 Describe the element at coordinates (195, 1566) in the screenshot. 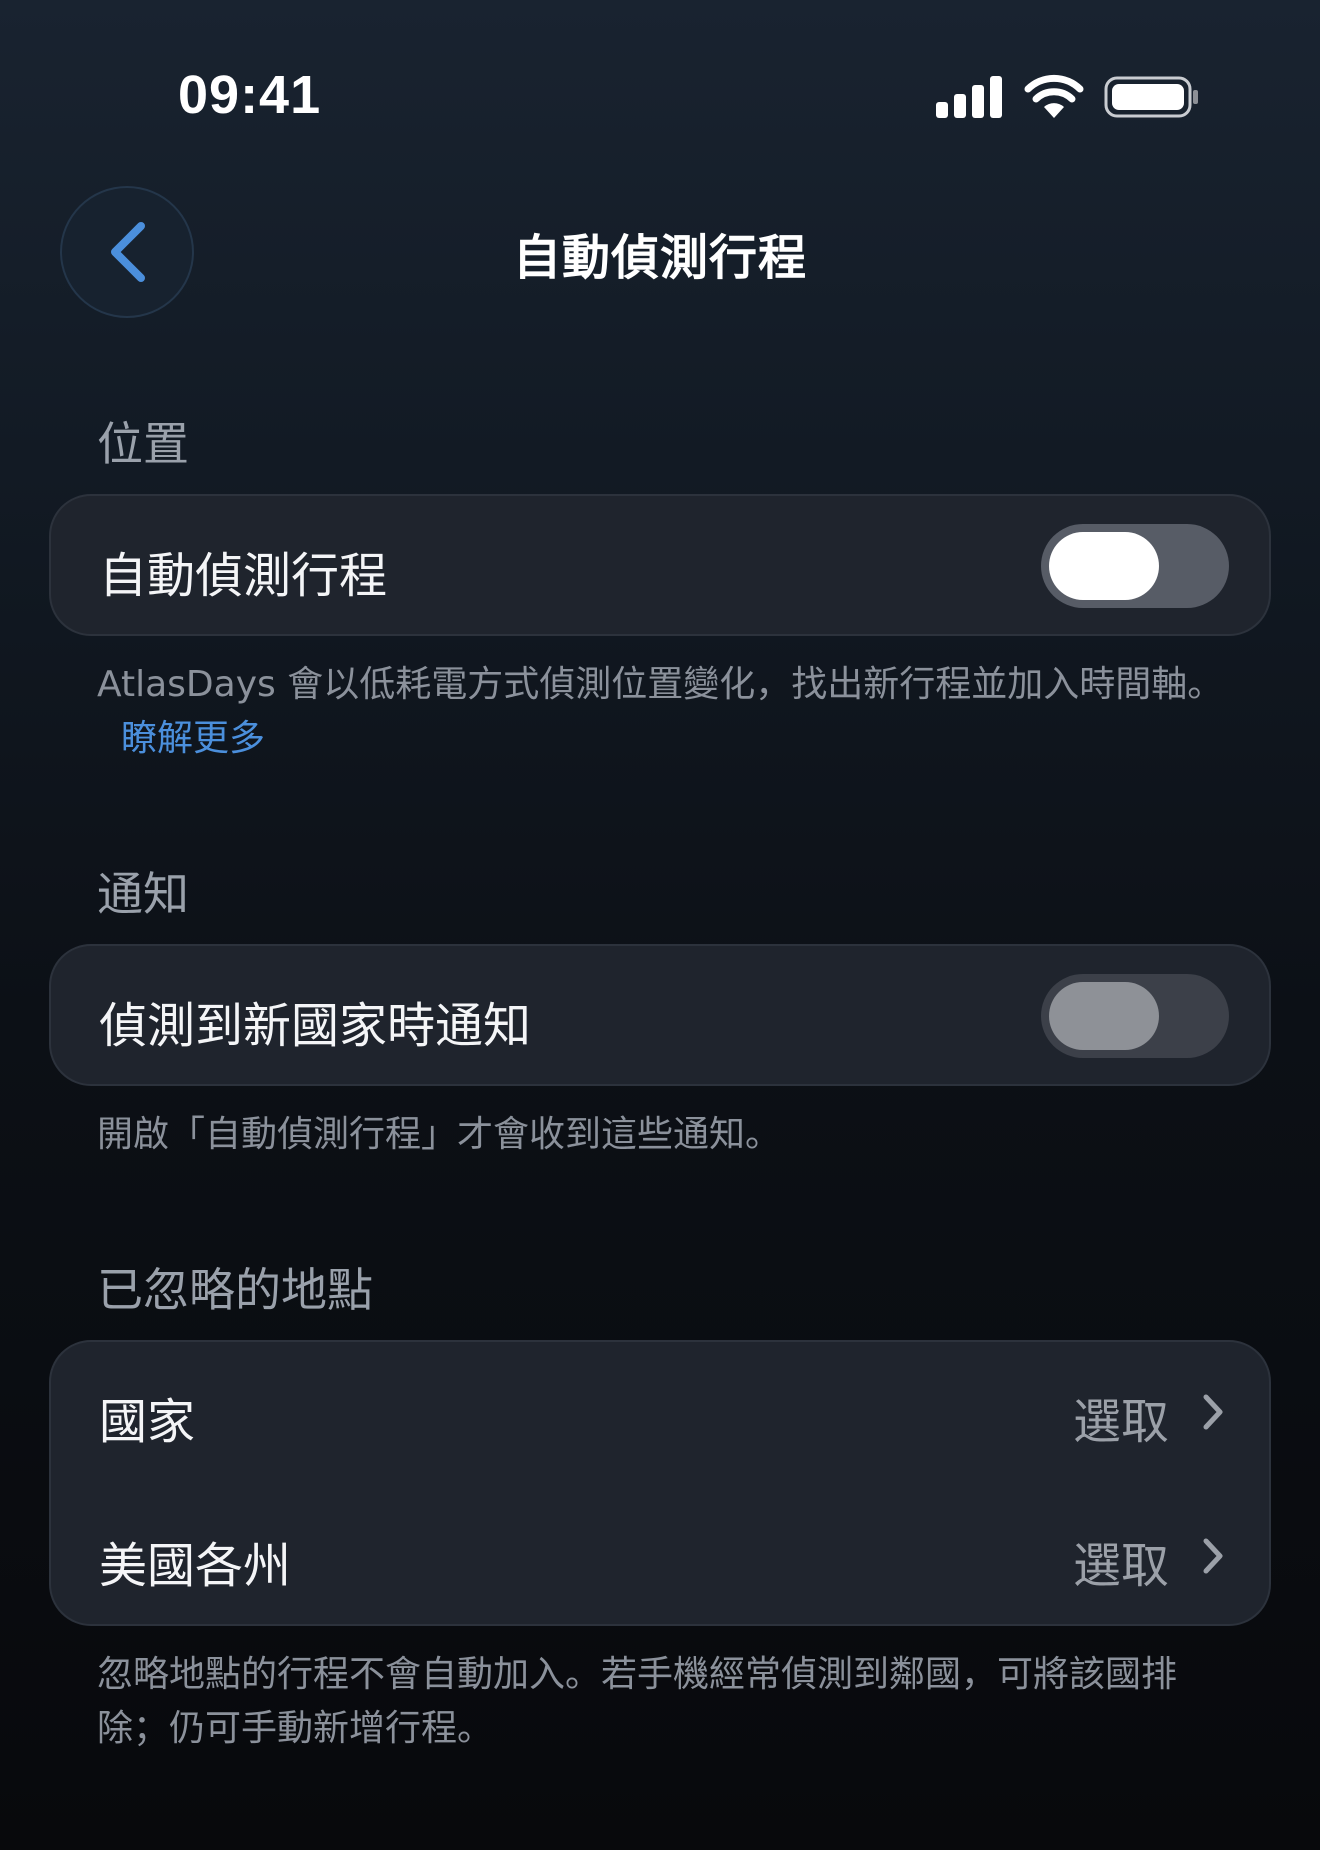

I see `ignored-us-states-label: 美國各州` at that location.